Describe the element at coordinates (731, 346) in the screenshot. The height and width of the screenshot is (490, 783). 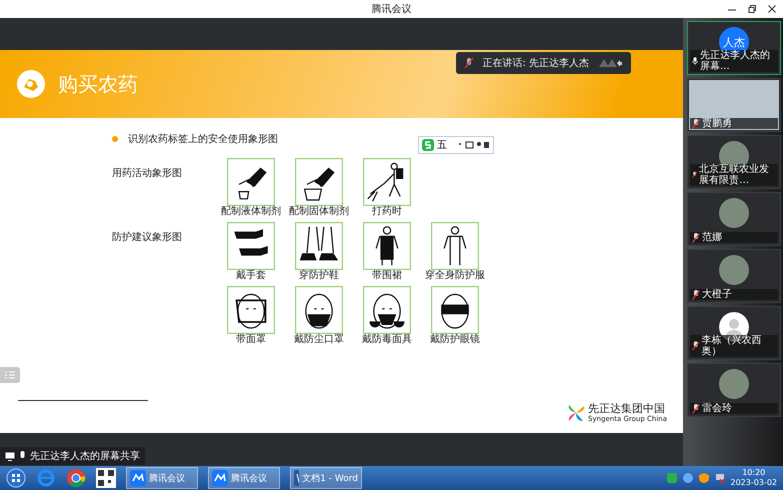
I see `participant-name: 李栋（兴农西奥）` at that location.